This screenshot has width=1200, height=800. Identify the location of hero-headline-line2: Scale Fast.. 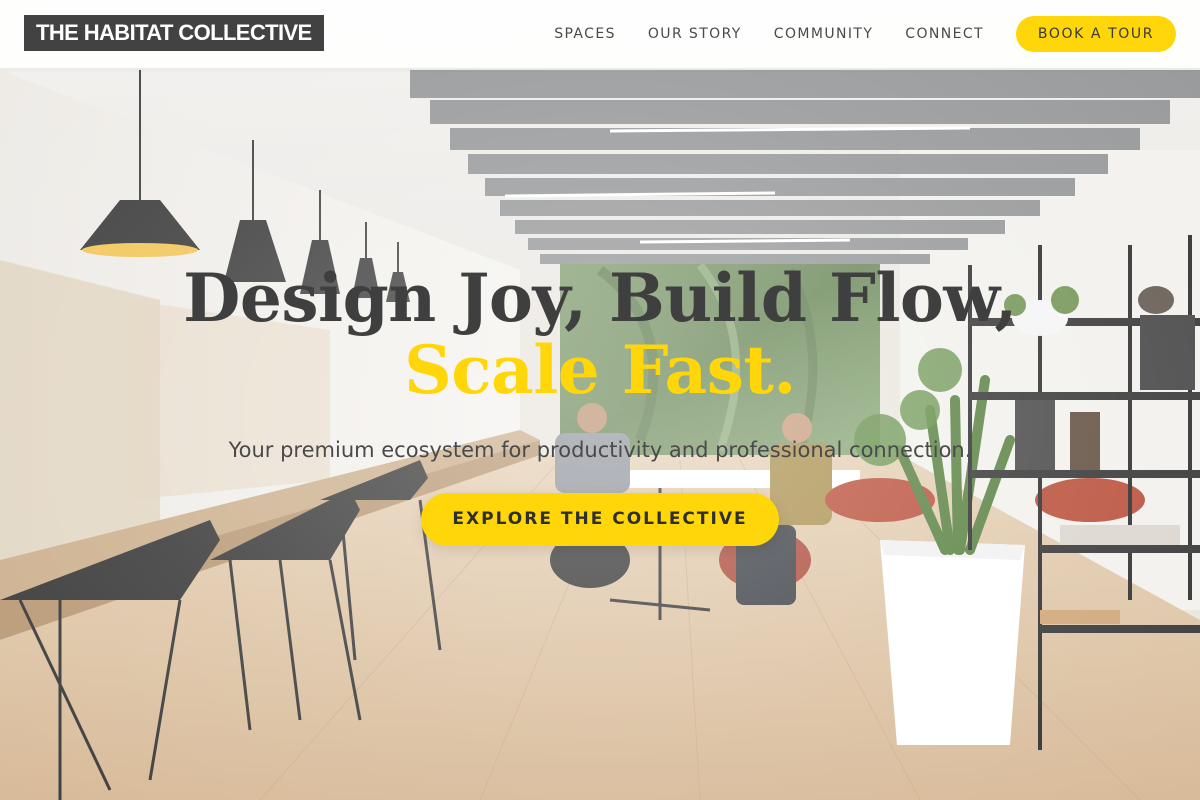
(600, 370).